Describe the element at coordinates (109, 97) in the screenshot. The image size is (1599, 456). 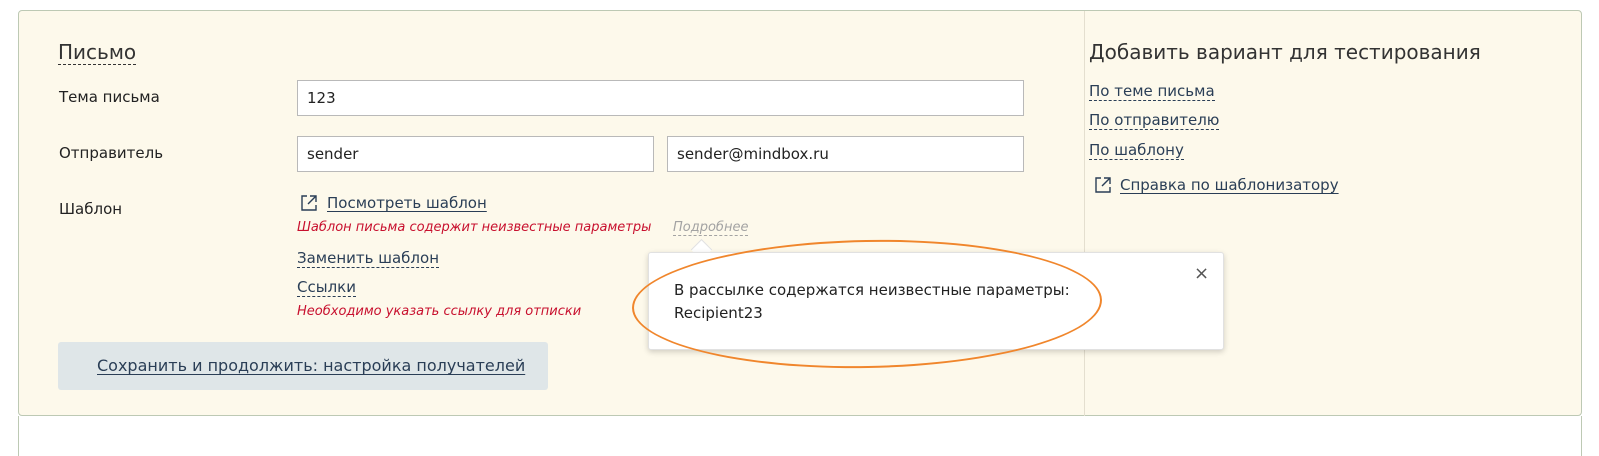
I see `subject-label: Тема письма` at that location.